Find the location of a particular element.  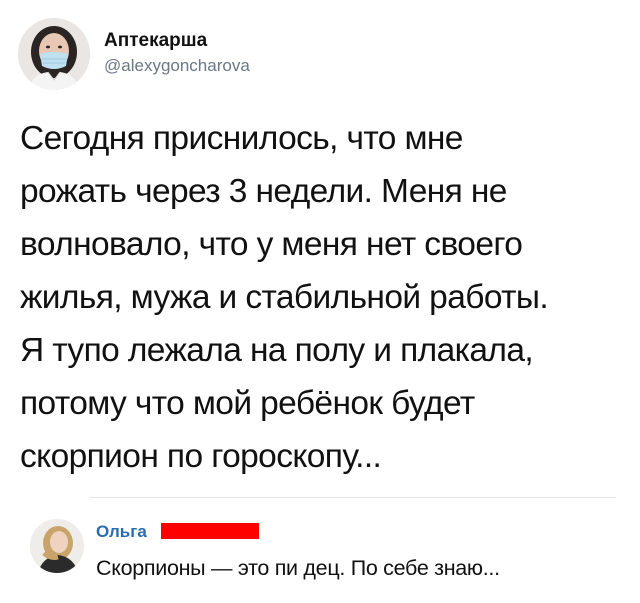

reply-author-avatar is located at coordinates (57, 546).